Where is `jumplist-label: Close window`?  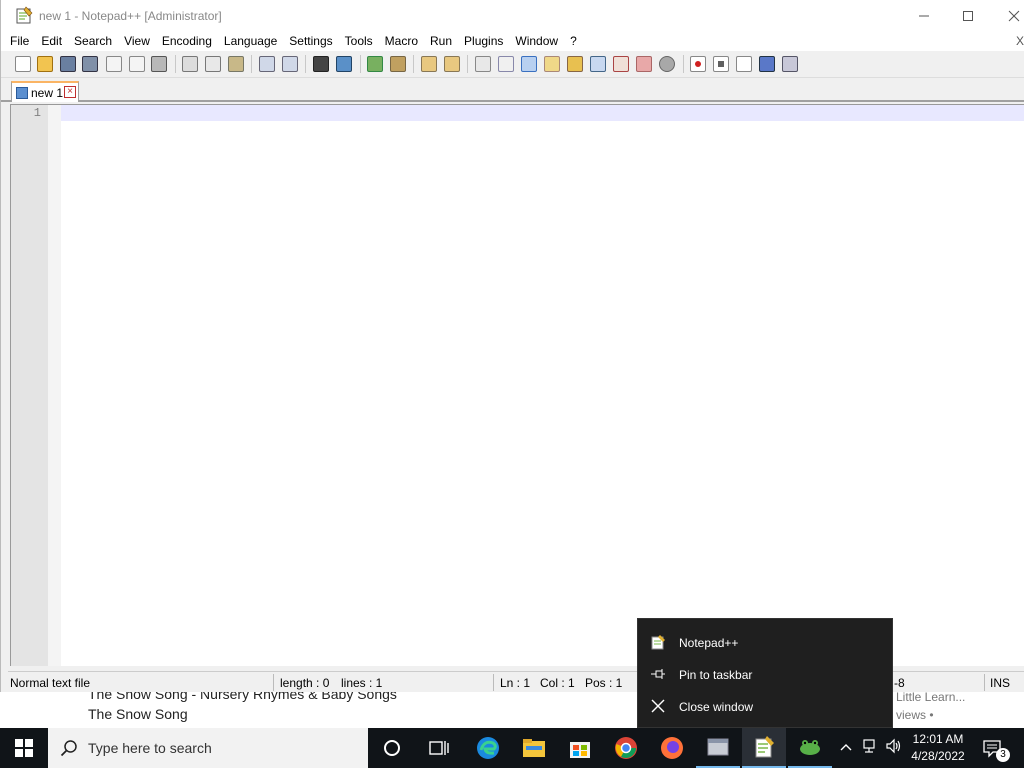
jumplist-label: Close window is located at coordinates (716, 707).